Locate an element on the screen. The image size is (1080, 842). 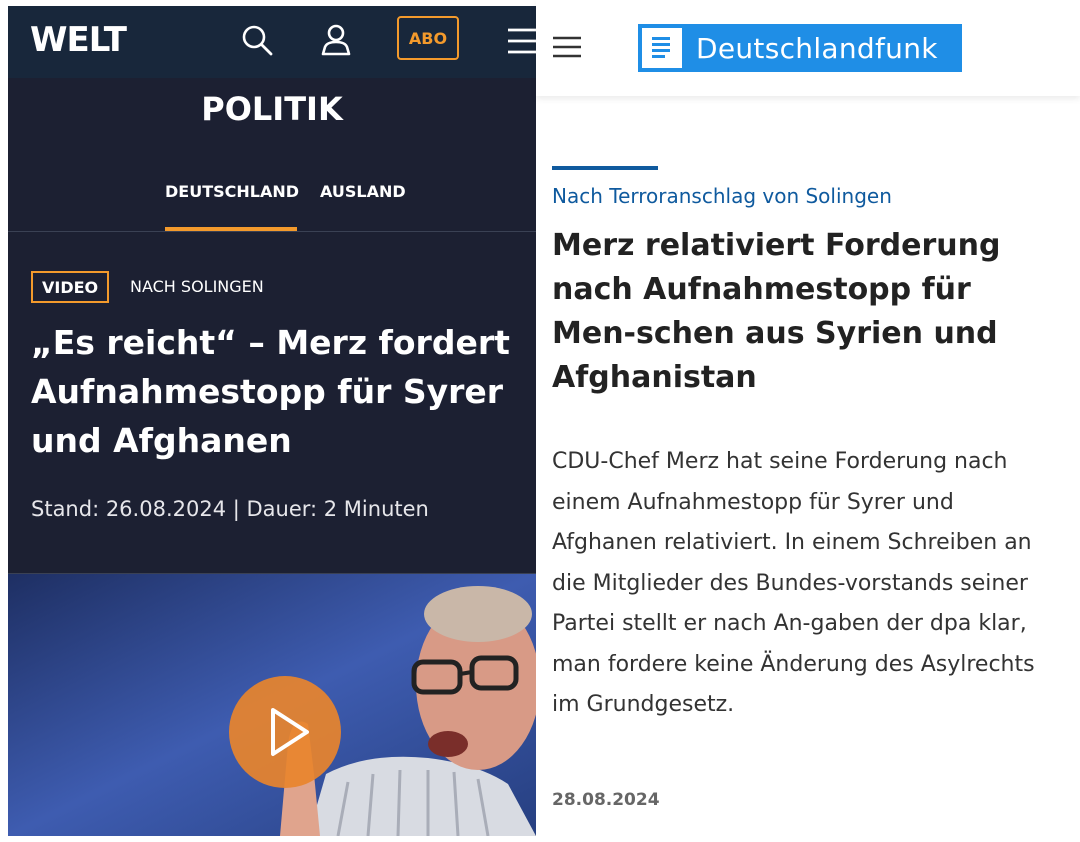
play-icon is located at coordinates (290, 732).